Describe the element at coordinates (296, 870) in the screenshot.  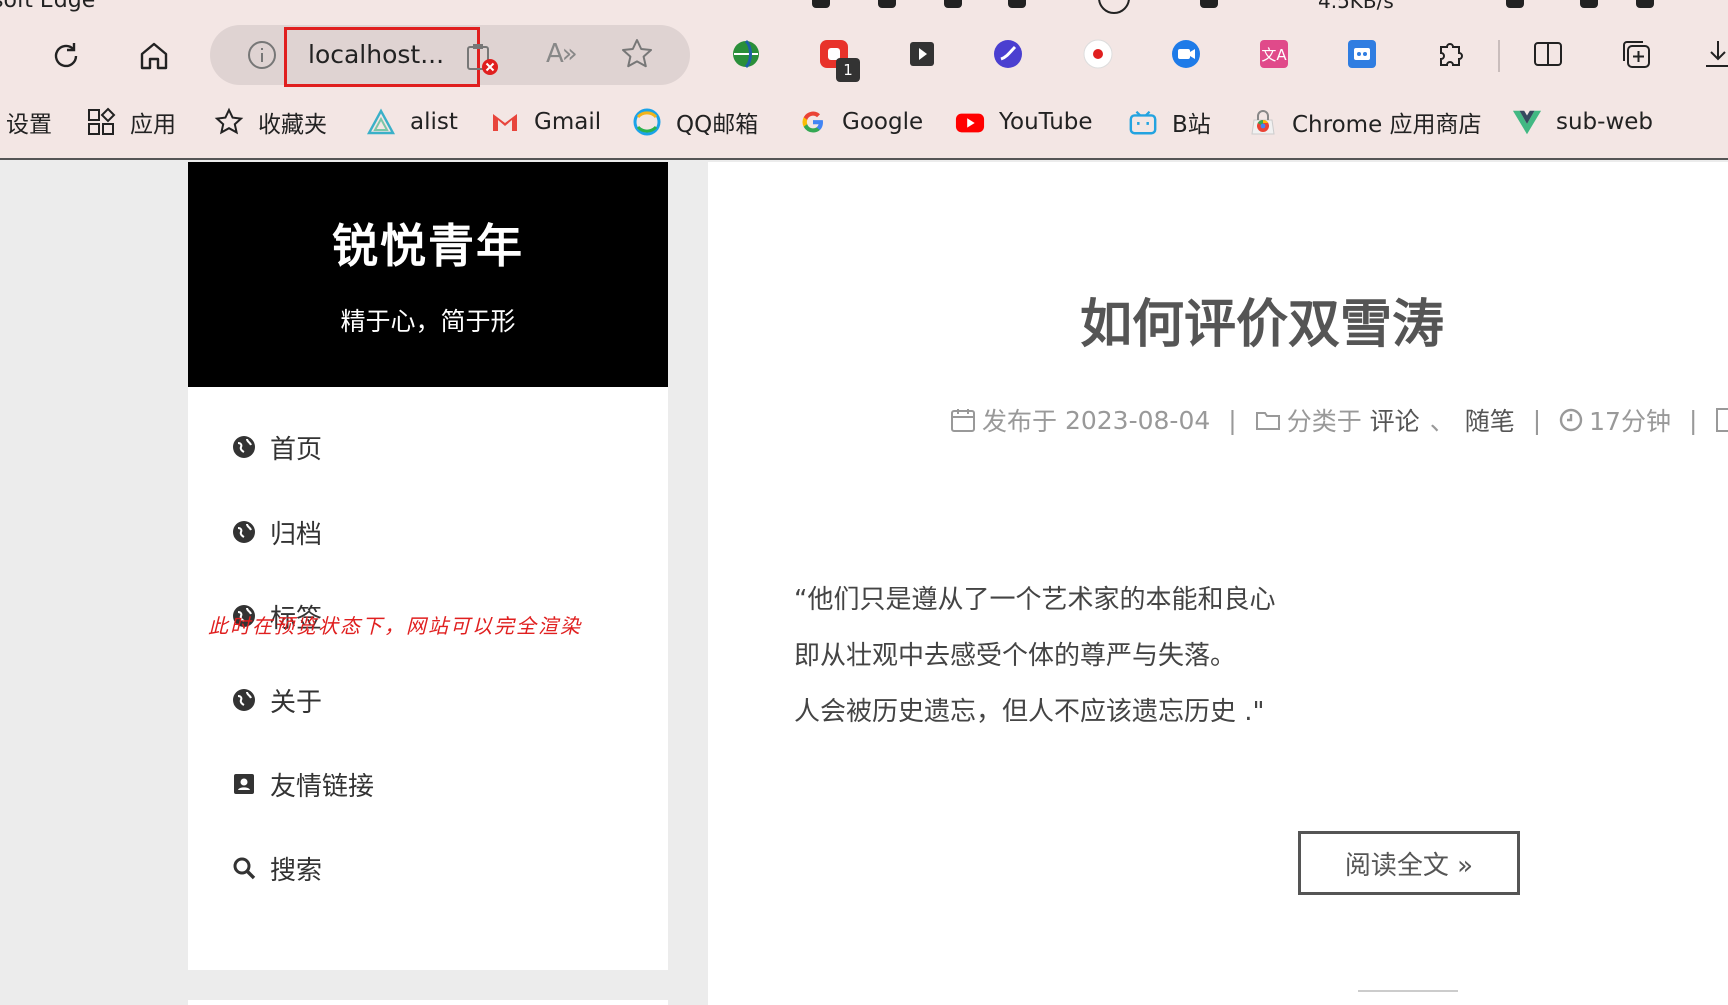
I see `menu-label: 搜索` at that location.